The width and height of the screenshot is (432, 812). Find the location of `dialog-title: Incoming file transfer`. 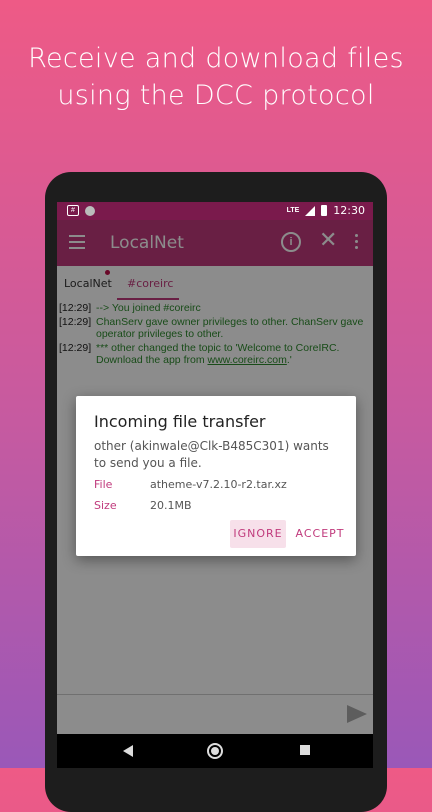

dialog-title: Incoming file transfer is located at coordinates (180, 421).